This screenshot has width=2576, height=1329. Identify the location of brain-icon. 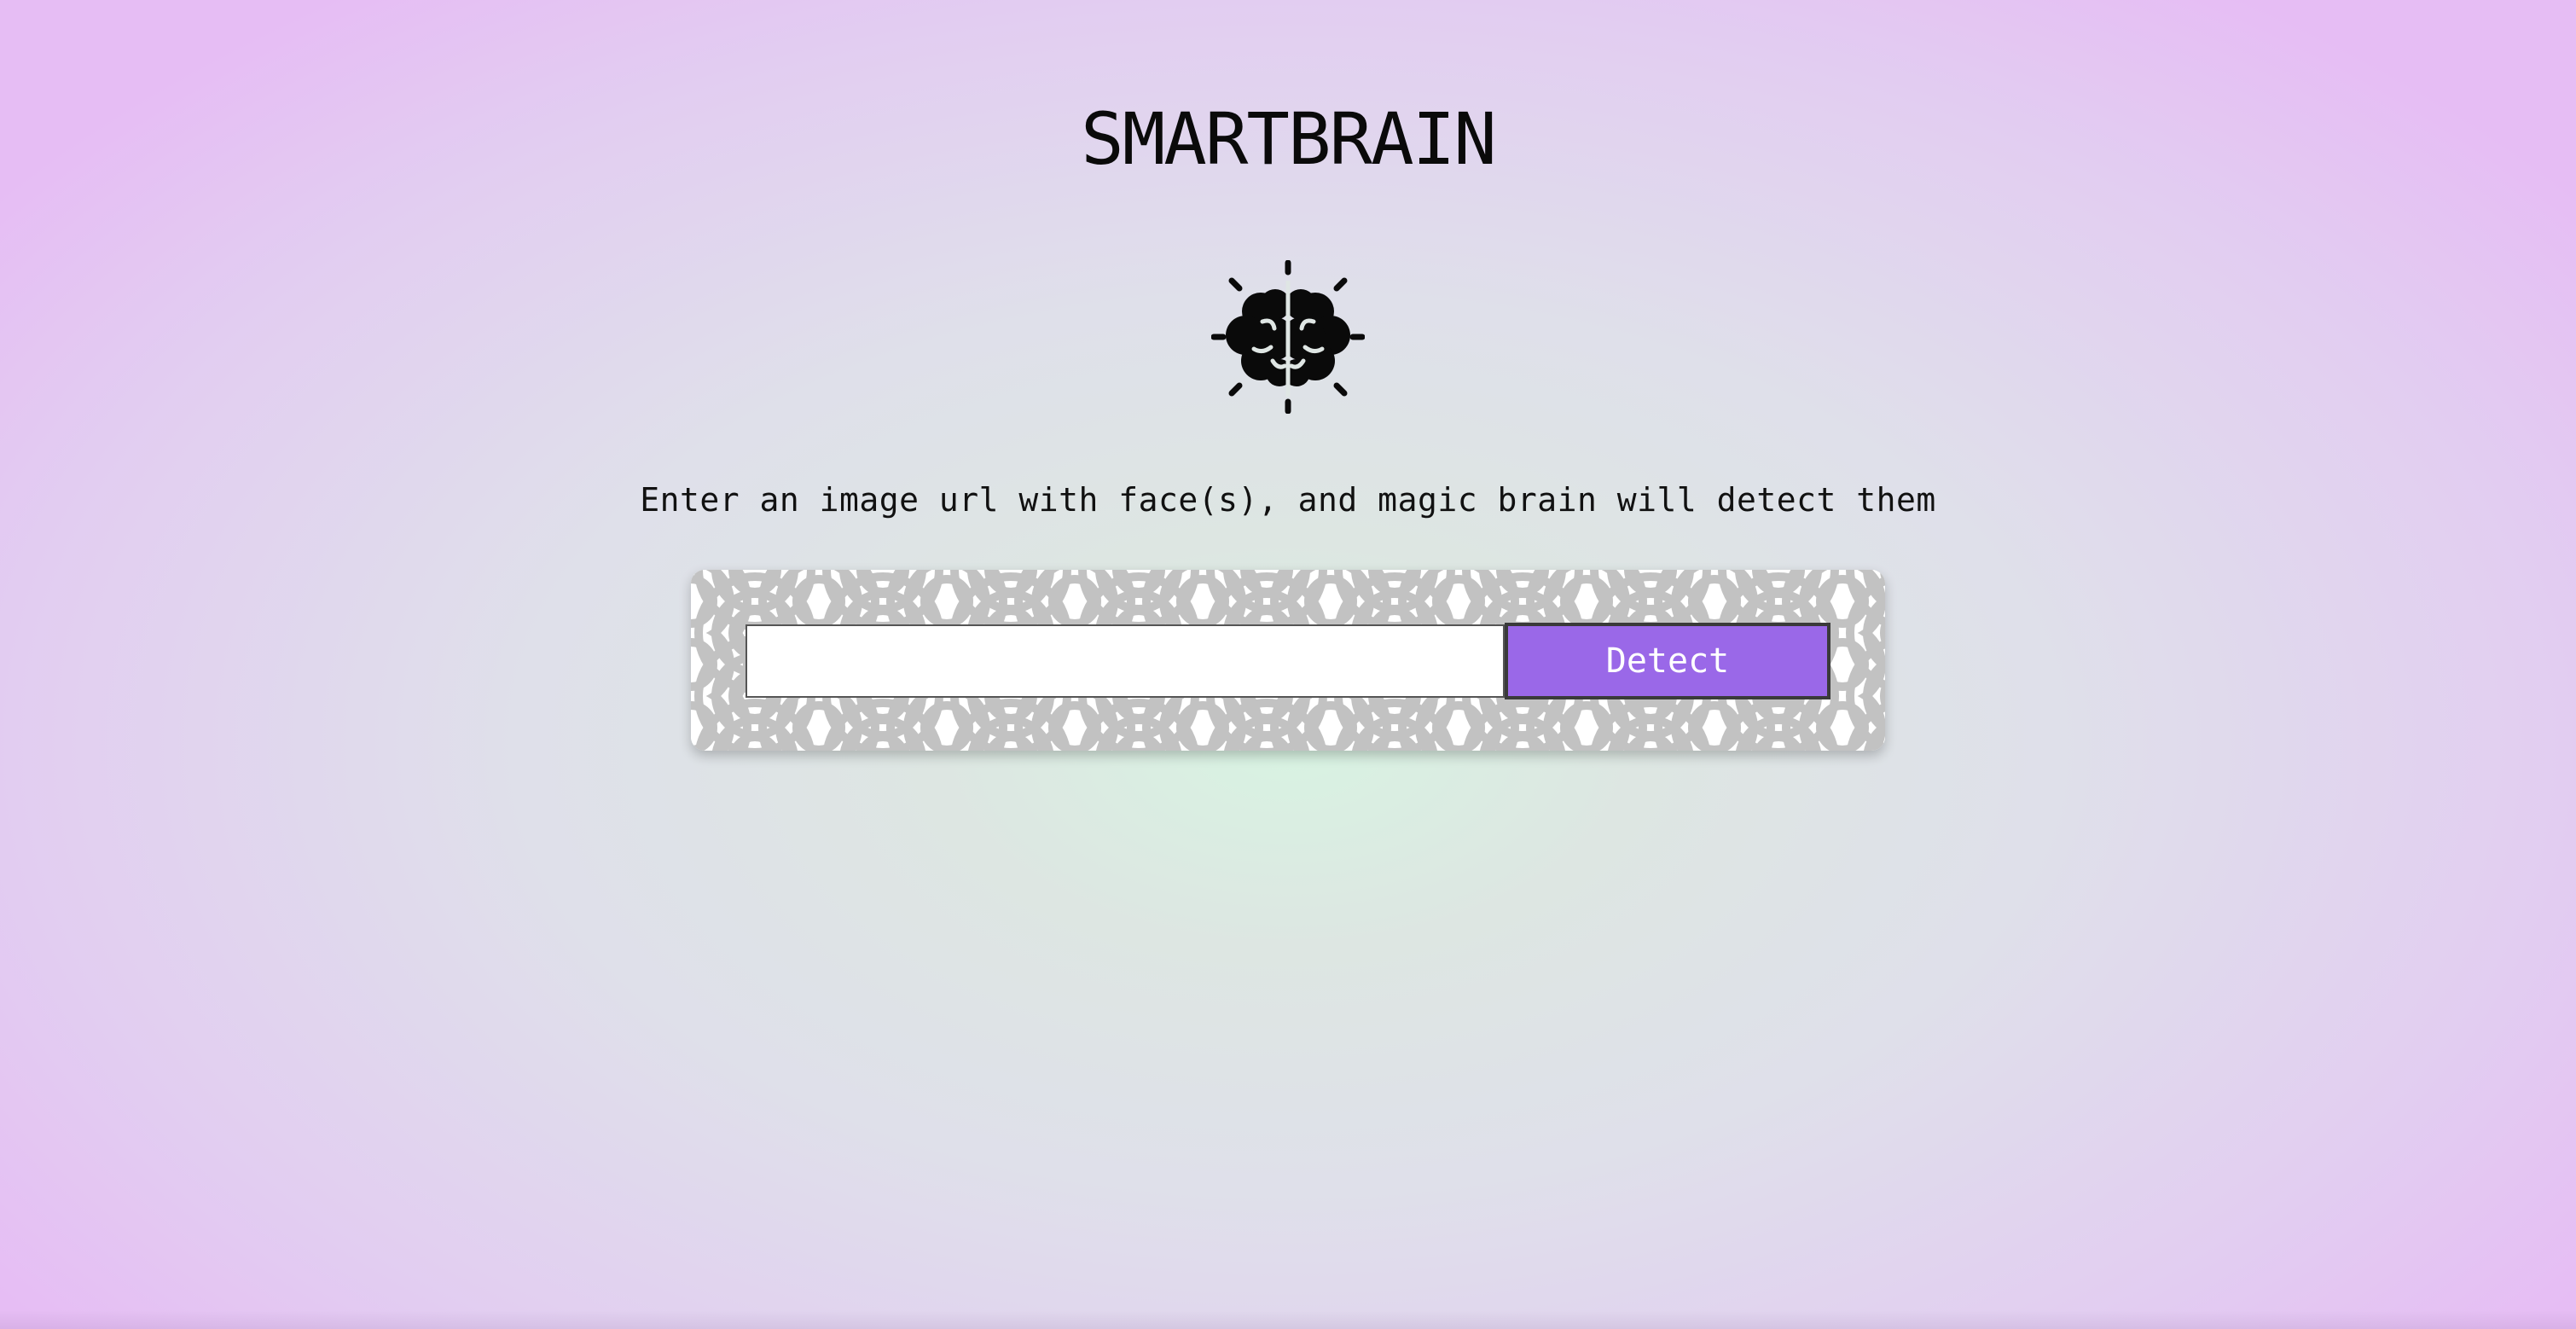
(1288, 337).